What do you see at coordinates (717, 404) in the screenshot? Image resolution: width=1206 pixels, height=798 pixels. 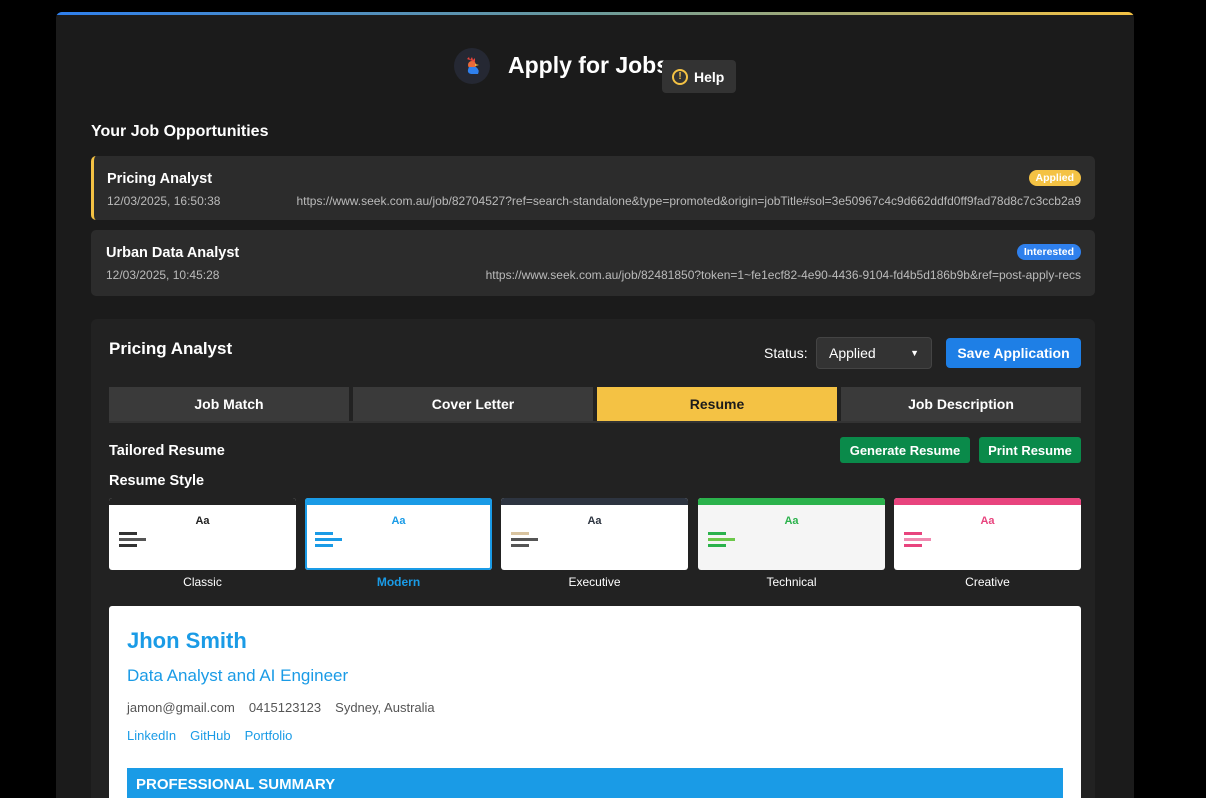 I see `tab-resume: Resume` at bounding box center [717, 404].